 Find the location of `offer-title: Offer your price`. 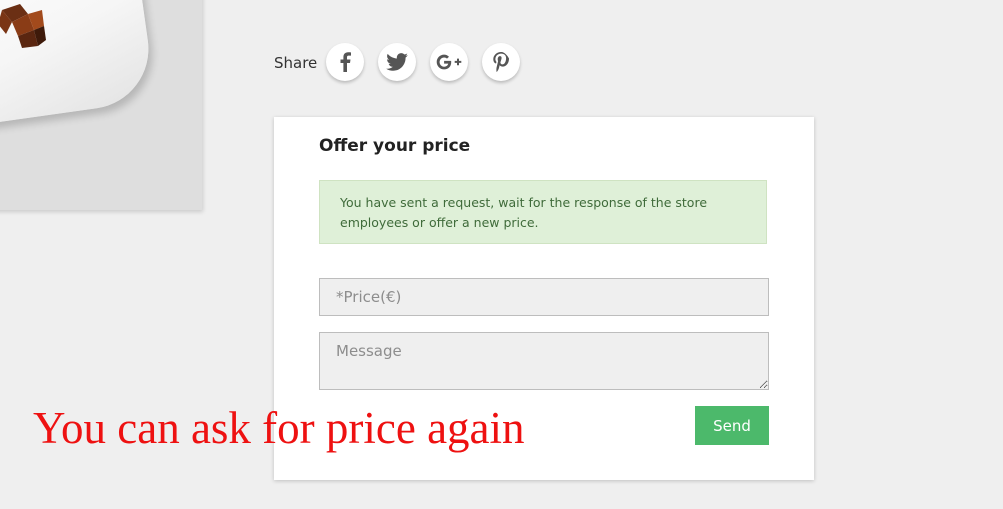

offer-title: Offer your price is located at coordinates (395, 146).